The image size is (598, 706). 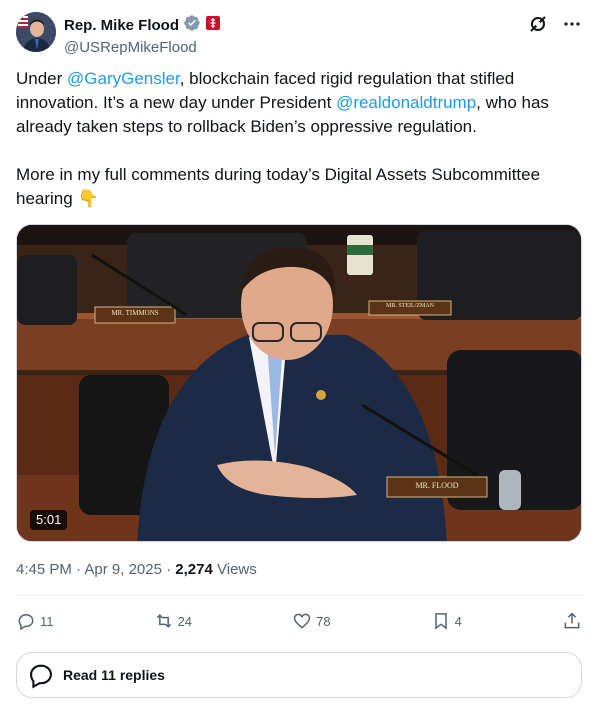 What do you see at coordinates (194, 569) in the screenshot?
I see `views-count: 2,274` at bounding box center [194, 569].